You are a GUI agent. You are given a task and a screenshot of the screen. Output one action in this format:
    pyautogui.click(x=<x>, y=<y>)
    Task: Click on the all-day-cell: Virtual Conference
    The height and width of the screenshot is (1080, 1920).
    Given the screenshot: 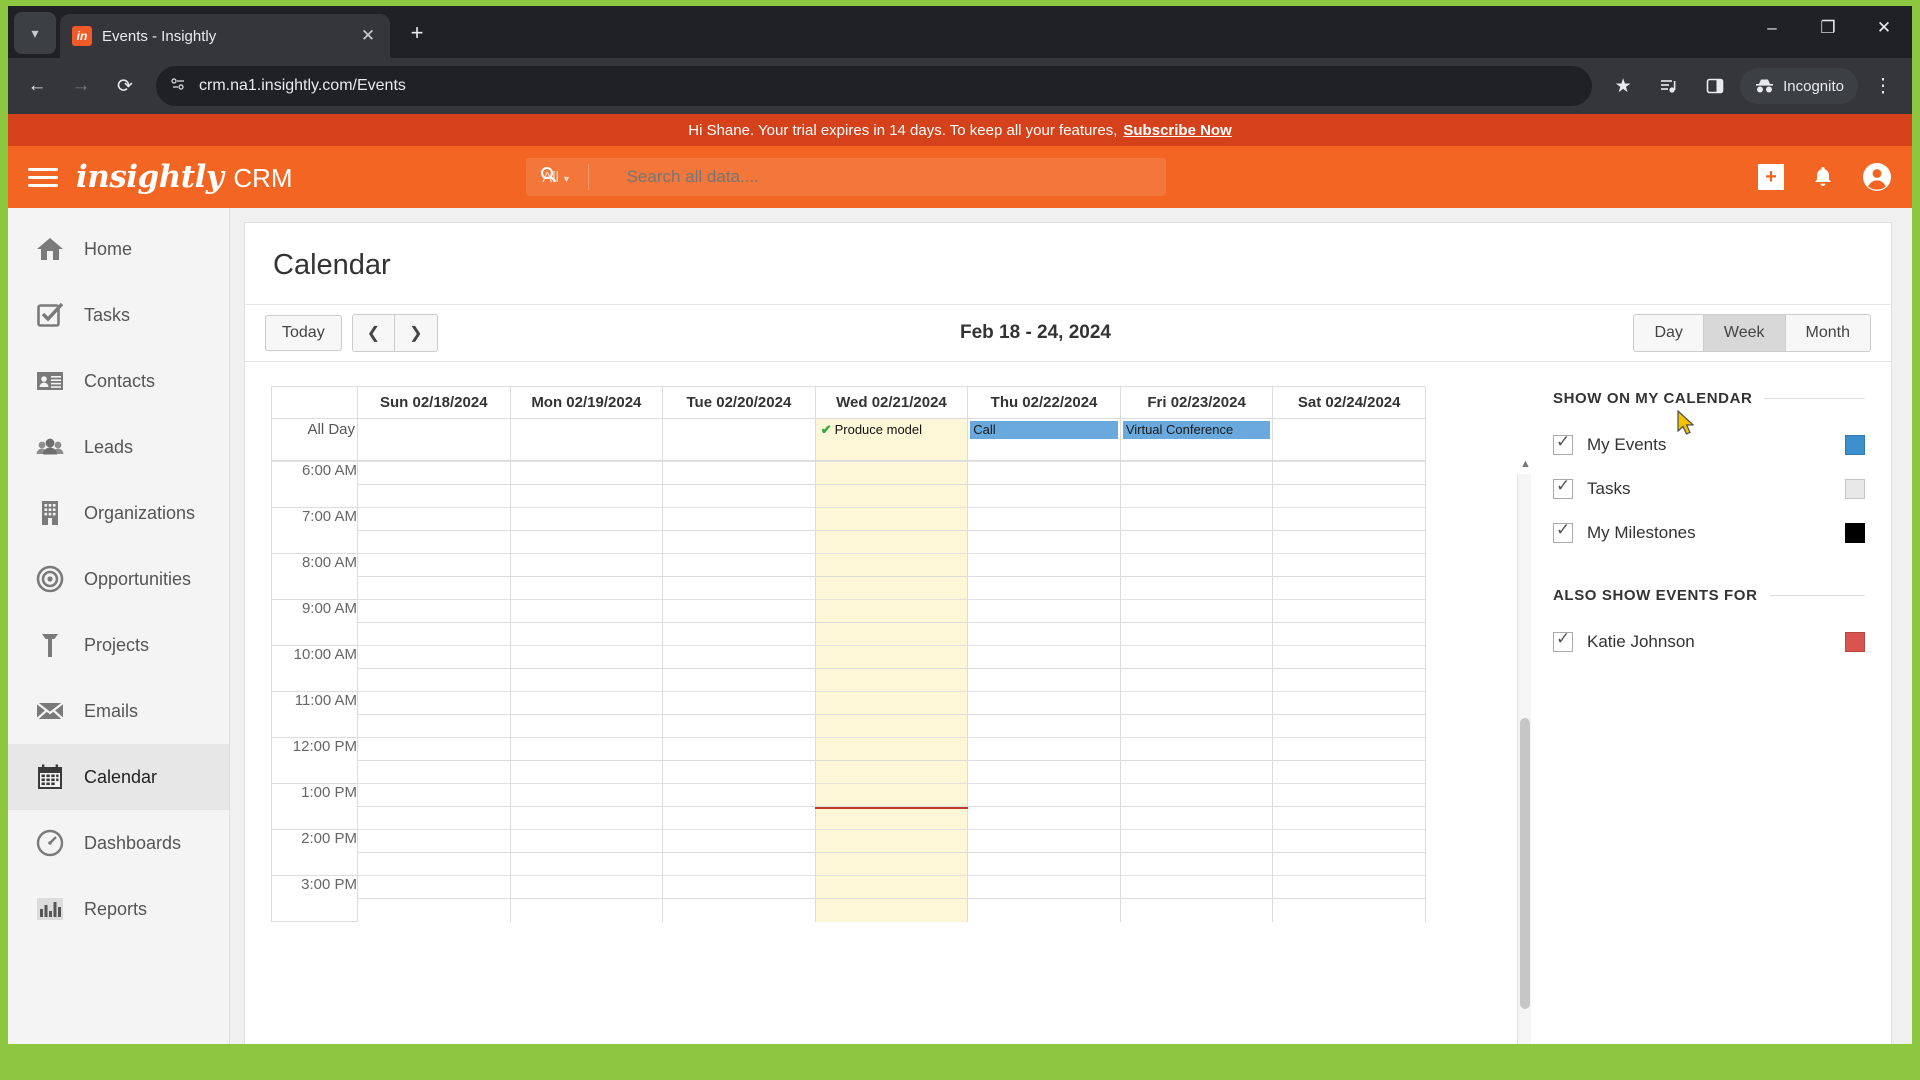 What is the action you would take?
    pyautogui.click(x=1196, y=439)
    